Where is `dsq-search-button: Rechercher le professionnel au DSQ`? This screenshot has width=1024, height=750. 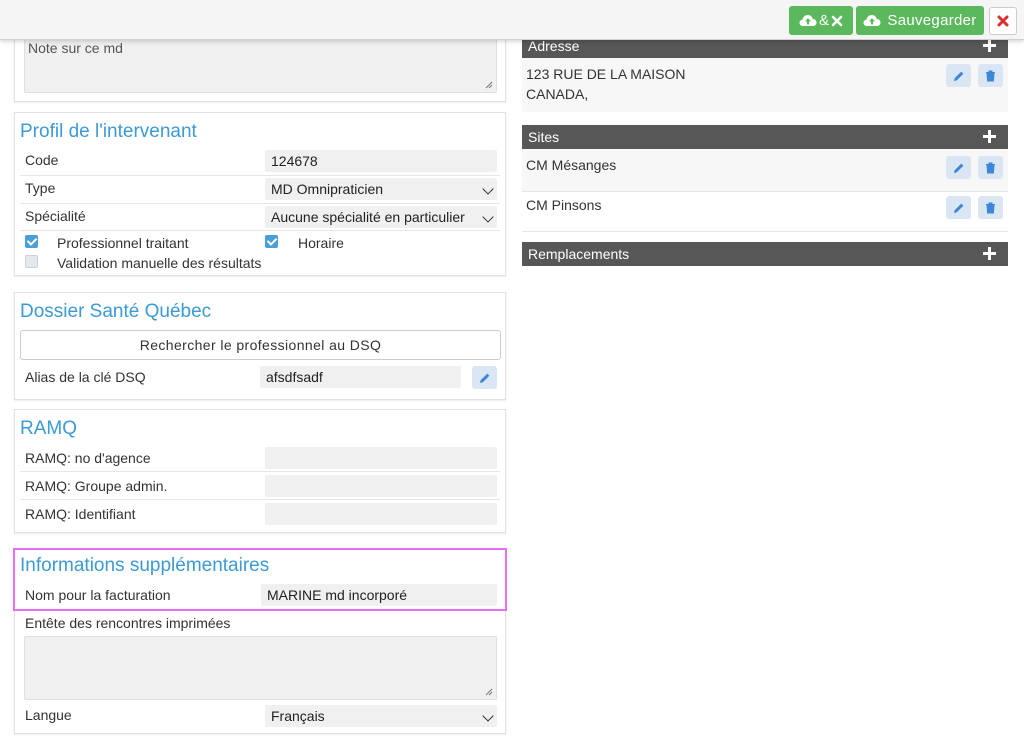
dsq-search-button: Rechercher le professionnel au DSQ is located at coordinates (260, 345).